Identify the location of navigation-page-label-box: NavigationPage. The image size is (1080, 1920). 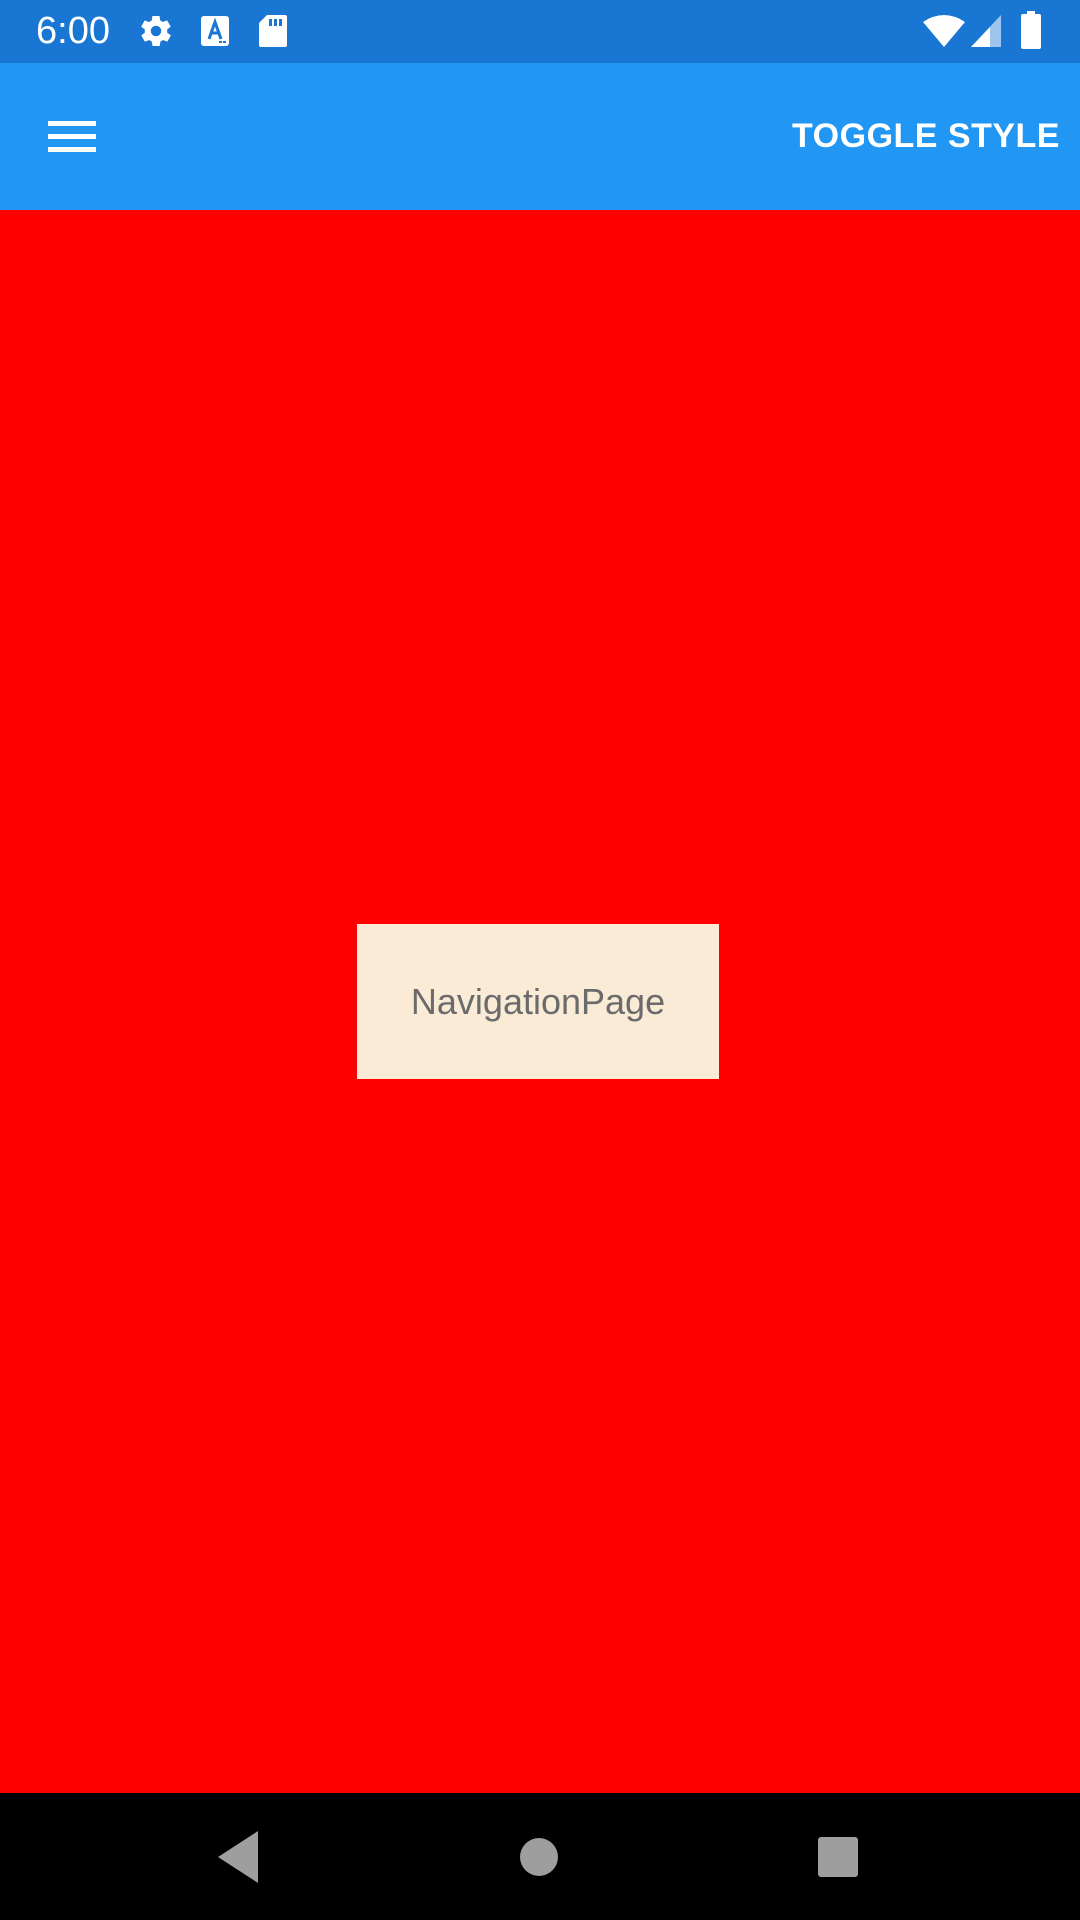
(538, 1001).